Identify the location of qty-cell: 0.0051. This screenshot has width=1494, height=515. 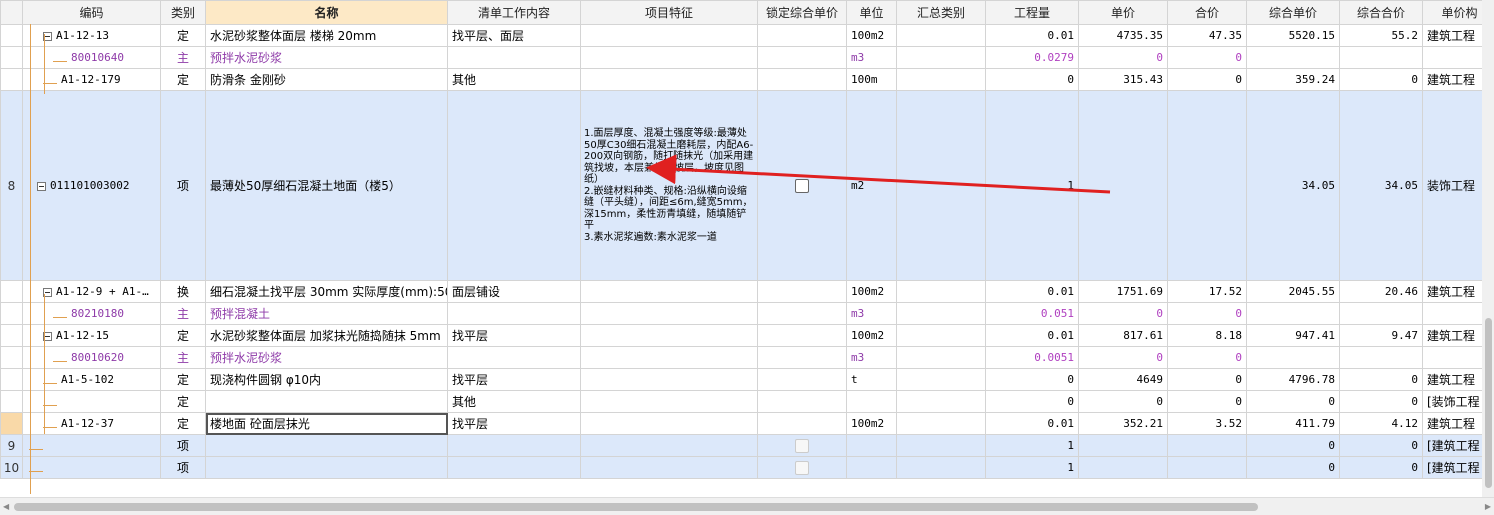
(1032, 357).